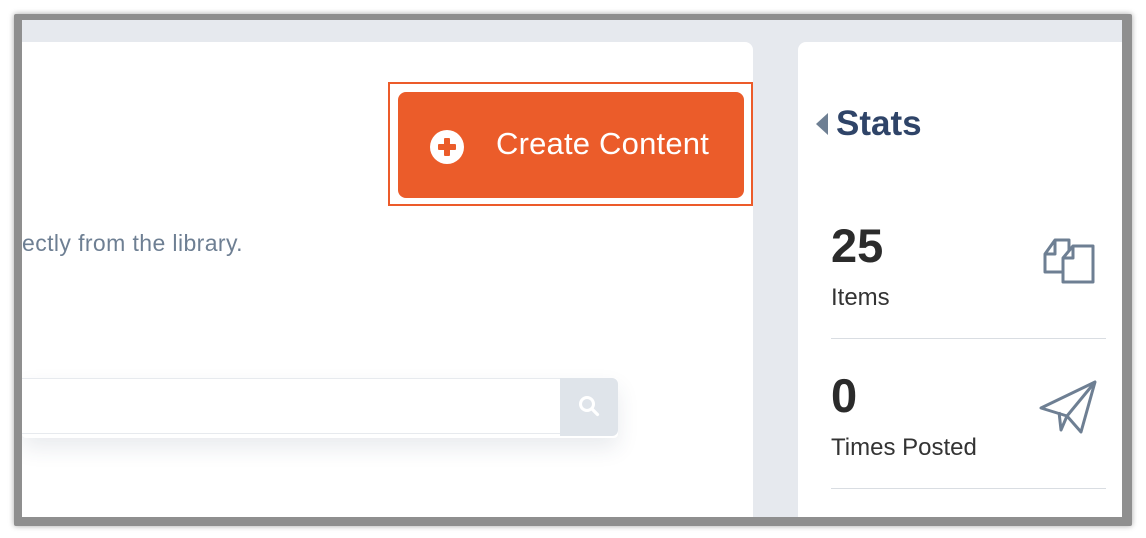  I want to click on search-icon, so click(589, 406).